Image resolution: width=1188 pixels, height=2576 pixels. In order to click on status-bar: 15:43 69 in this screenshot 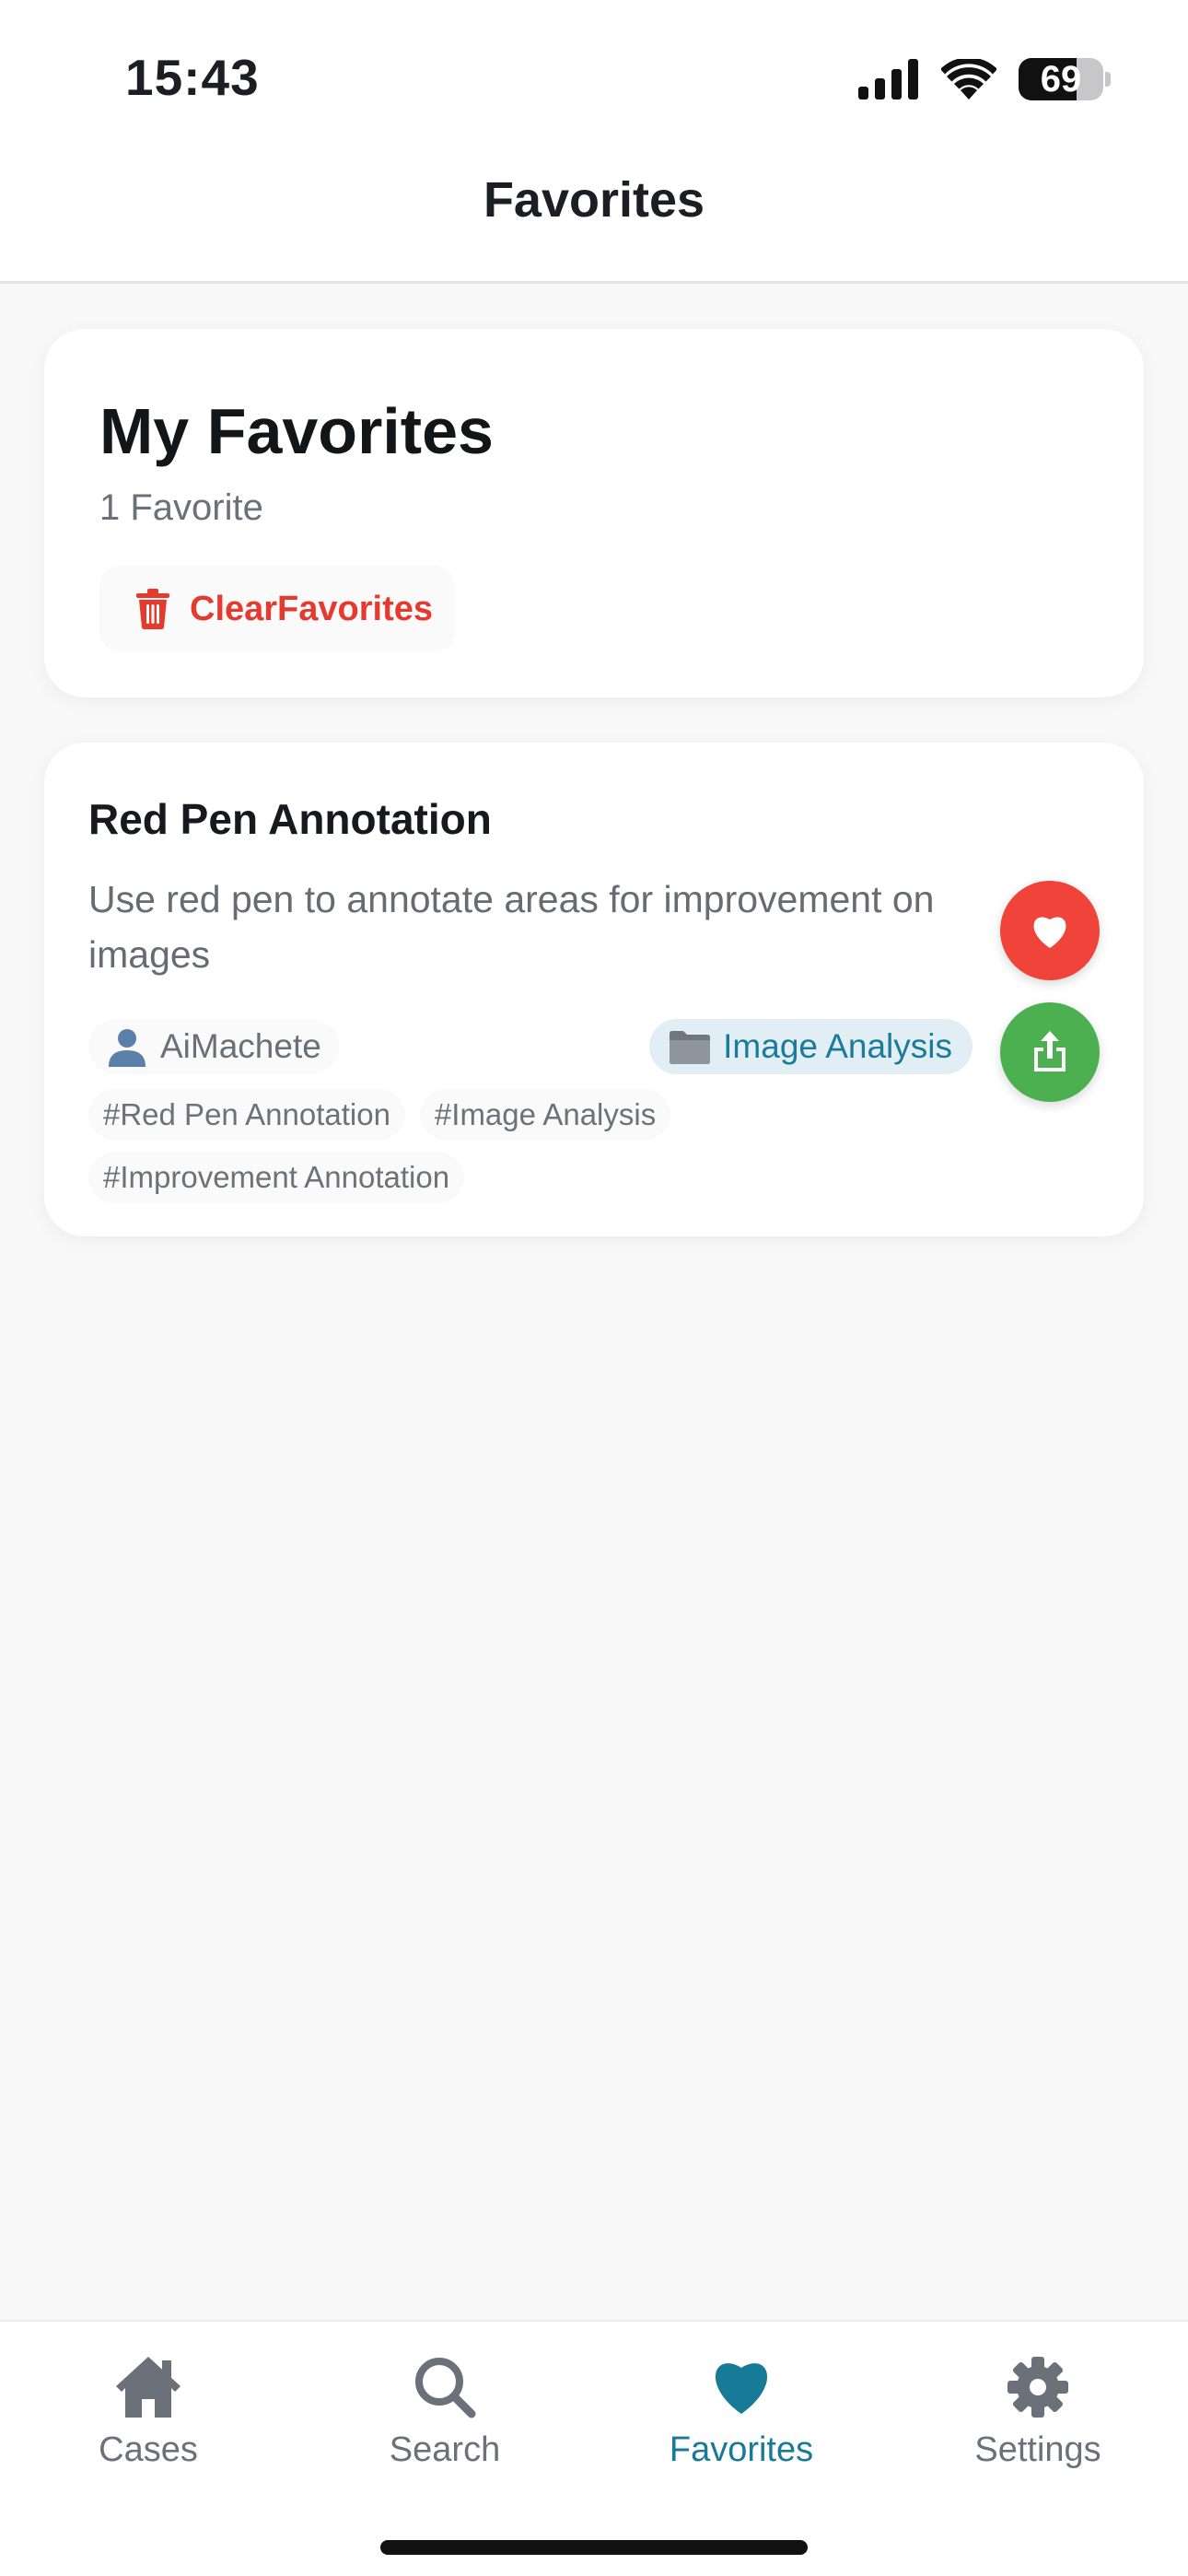, I will do `click(594, 76)`.